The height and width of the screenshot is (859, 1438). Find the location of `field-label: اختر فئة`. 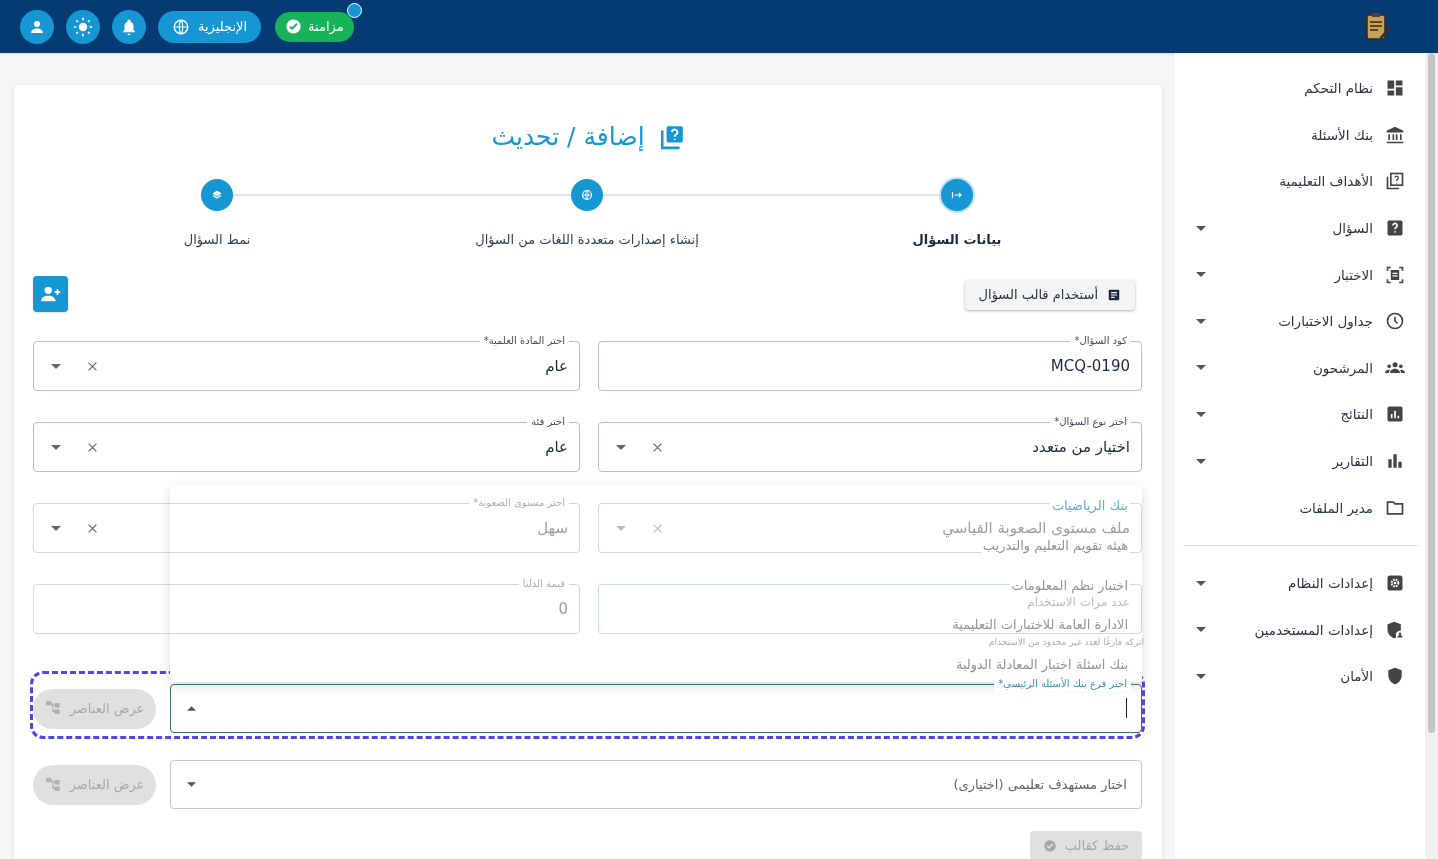

field-label: اختر فئة is located at coordinates (548, 422).